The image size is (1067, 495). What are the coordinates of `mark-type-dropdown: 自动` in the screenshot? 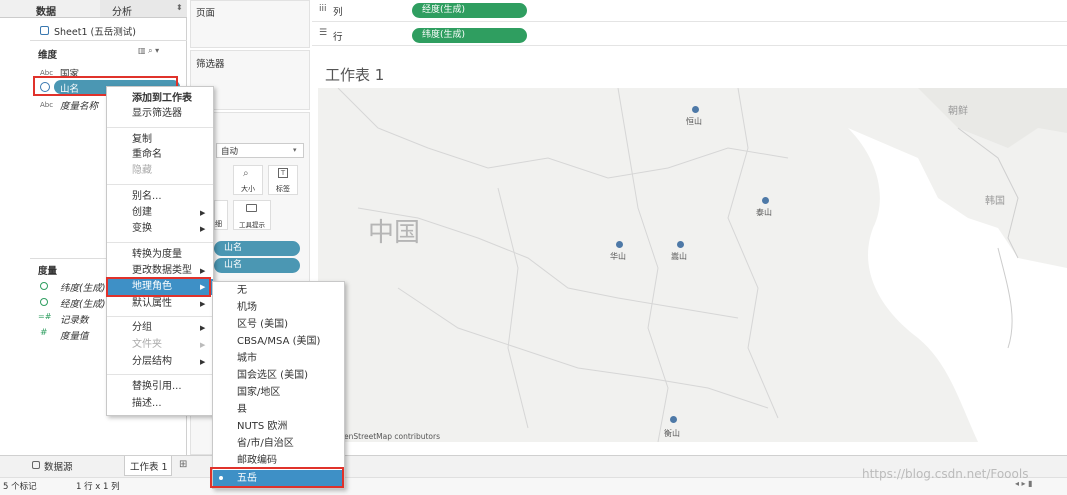 It's located at (260, 150).